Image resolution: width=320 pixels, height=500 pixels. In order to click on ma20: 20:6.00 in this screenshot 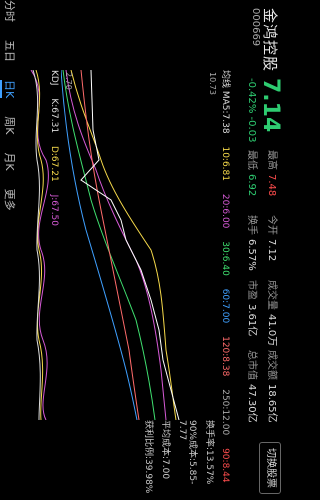, I will do `click(225, 211)`.